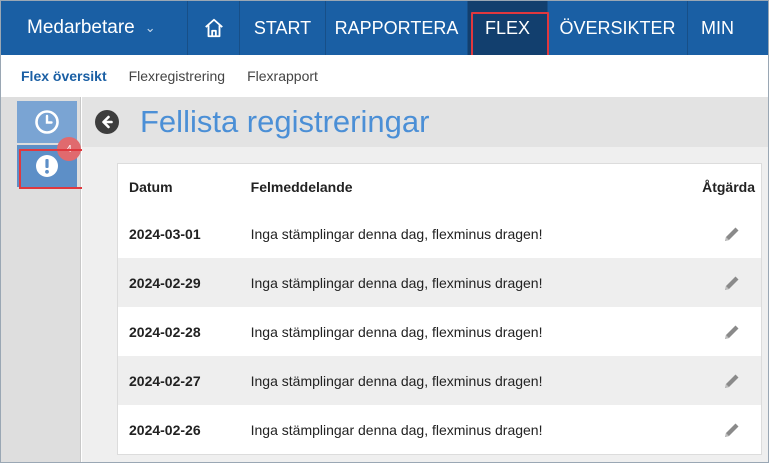 This screenshot has width=769, height=463. Describe the element at coordinates (47, 122) in the screenshot. I see `clock-icon` at that location.